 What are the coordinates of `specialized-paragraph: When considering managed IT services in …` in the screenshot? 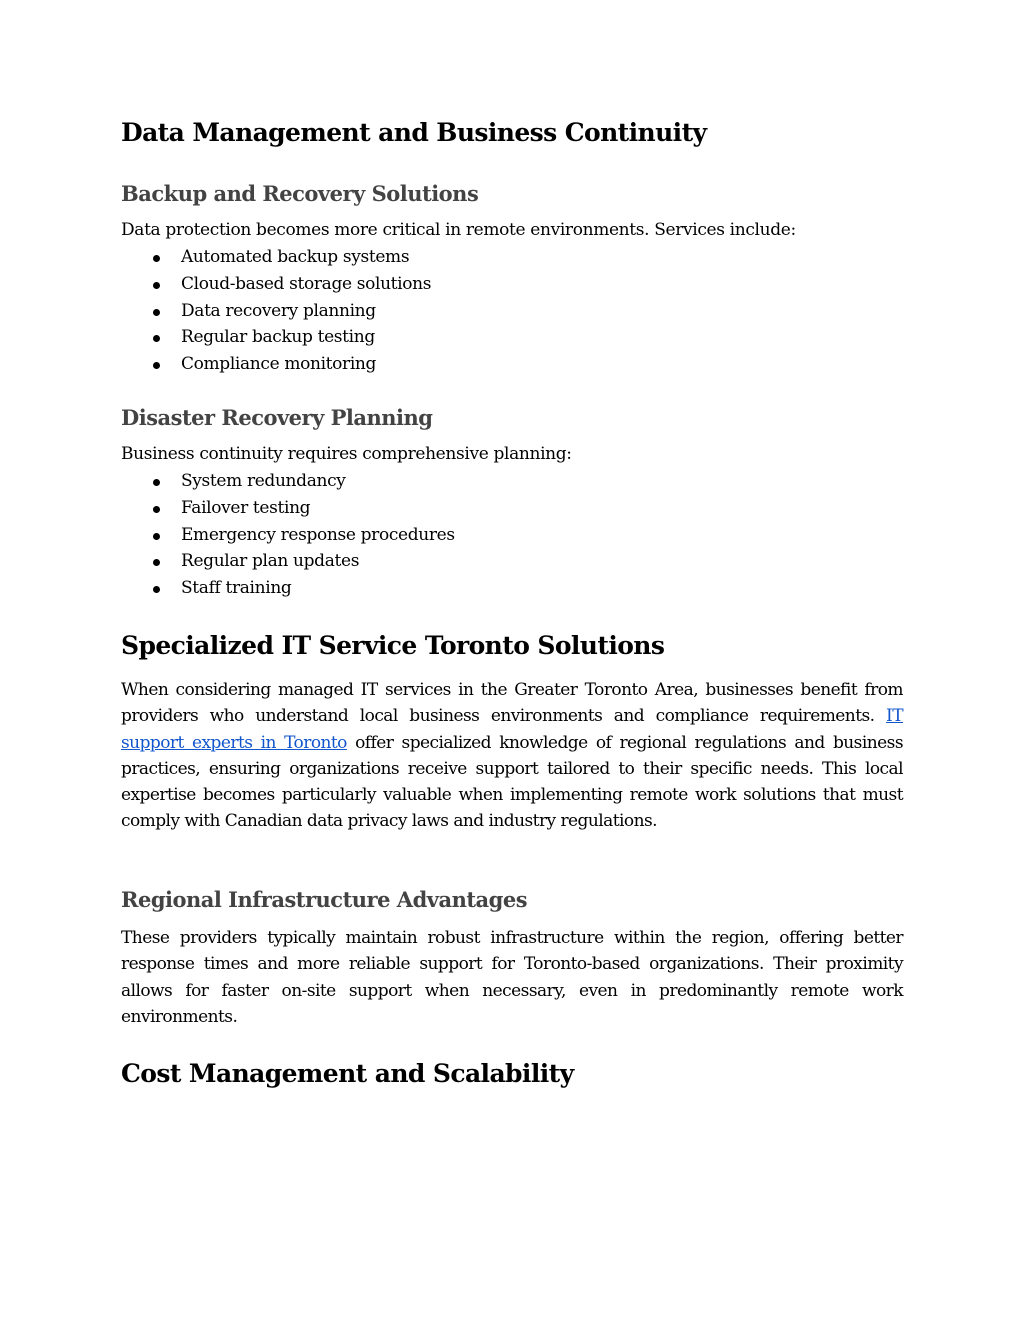 It's located at (512, 756).